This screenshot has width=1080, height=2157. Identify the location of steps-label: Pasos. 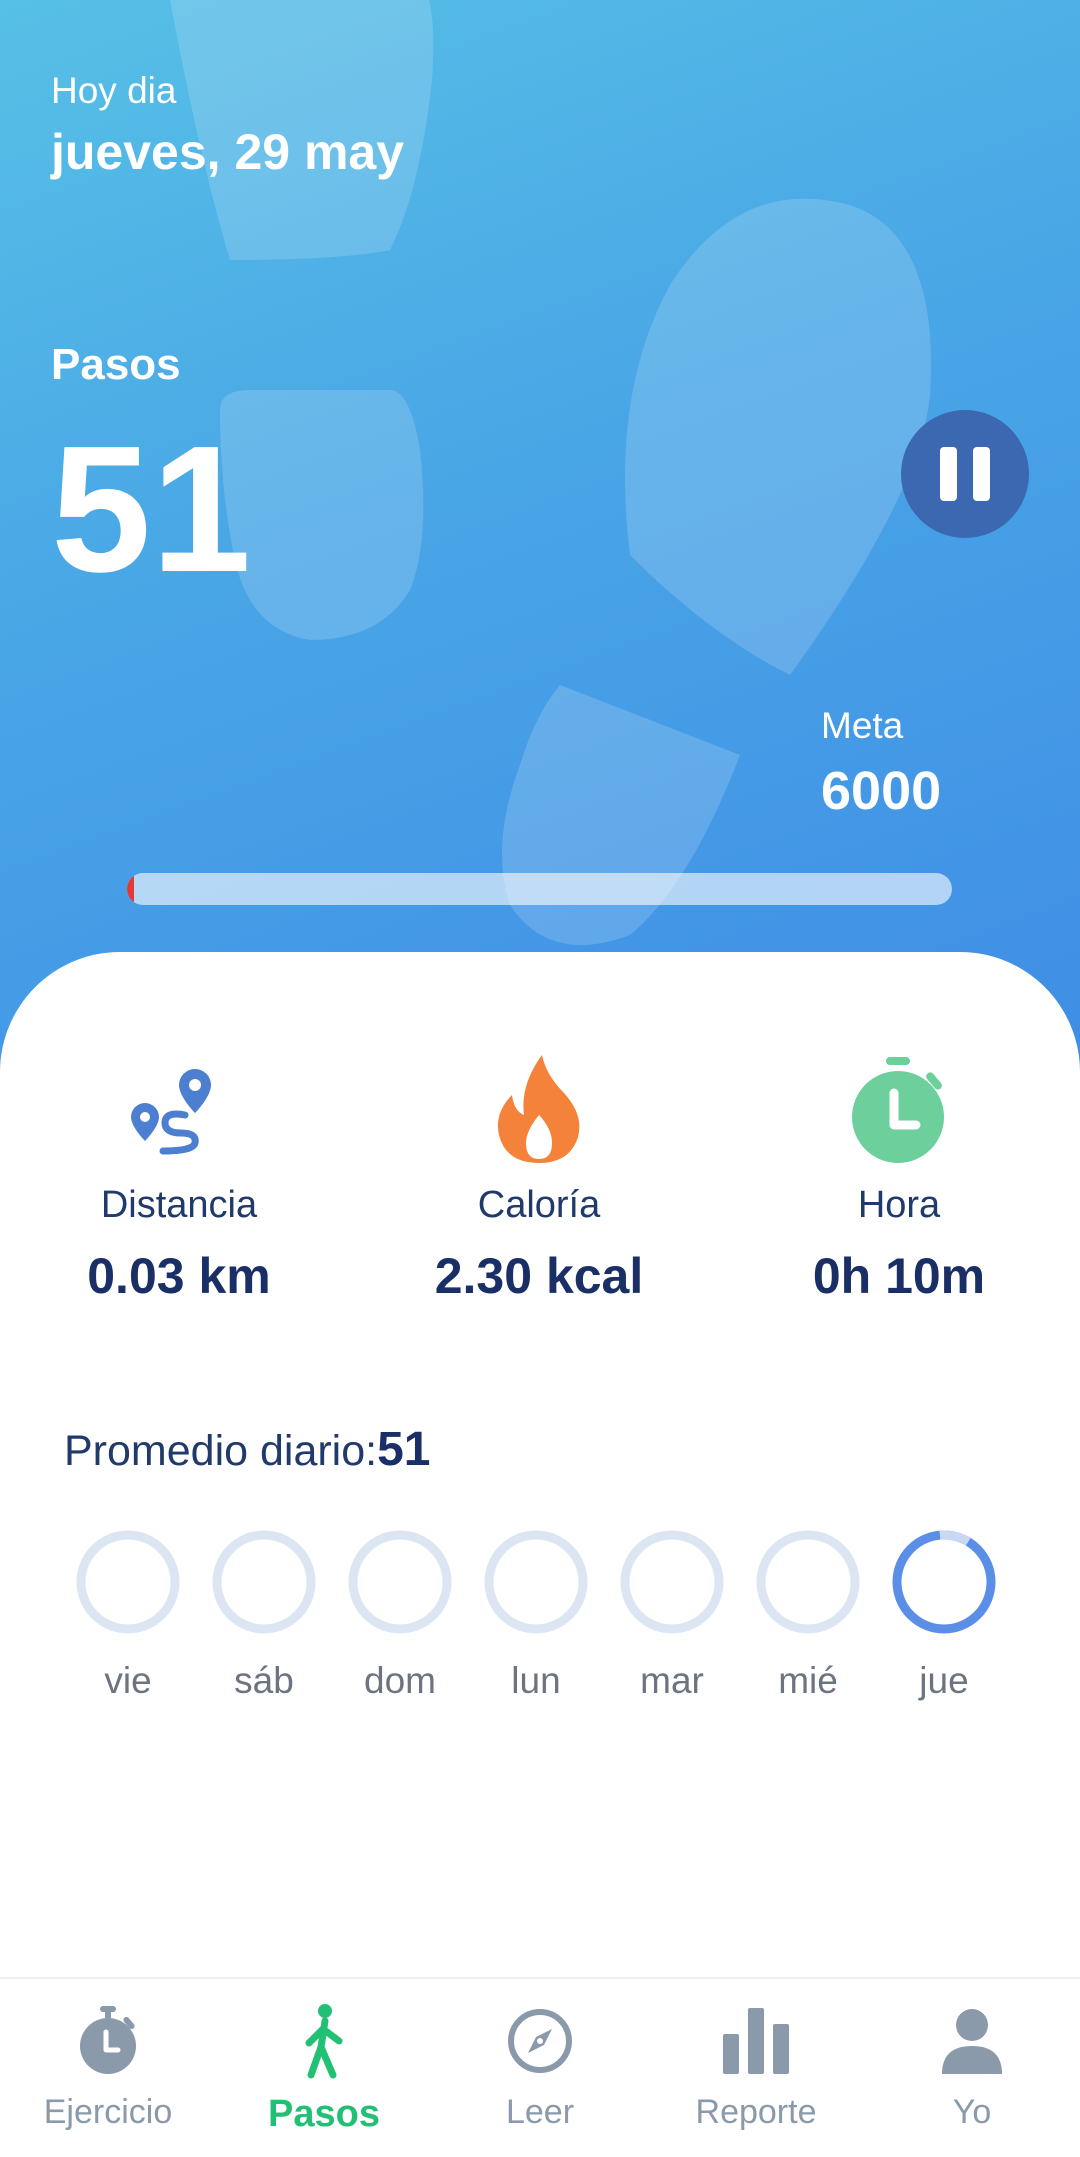
(116, 364).